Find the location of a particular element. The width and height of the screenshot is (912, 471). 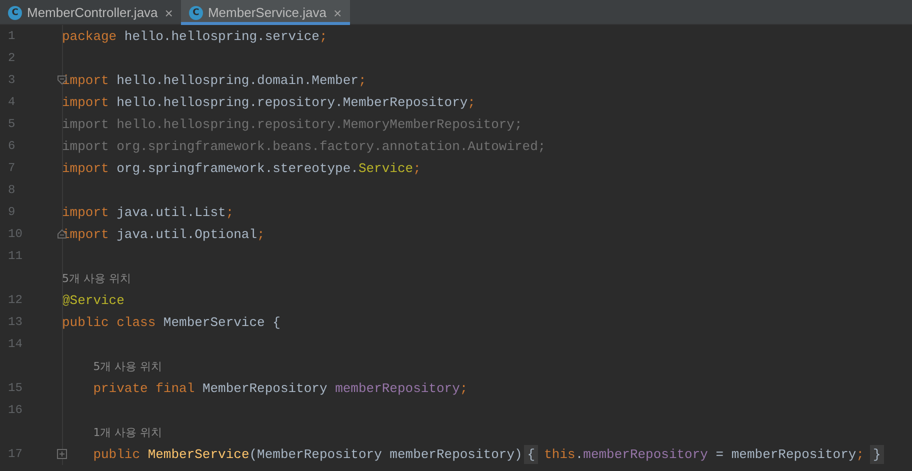

line-number: 9 is located at coordinates (11, 212).